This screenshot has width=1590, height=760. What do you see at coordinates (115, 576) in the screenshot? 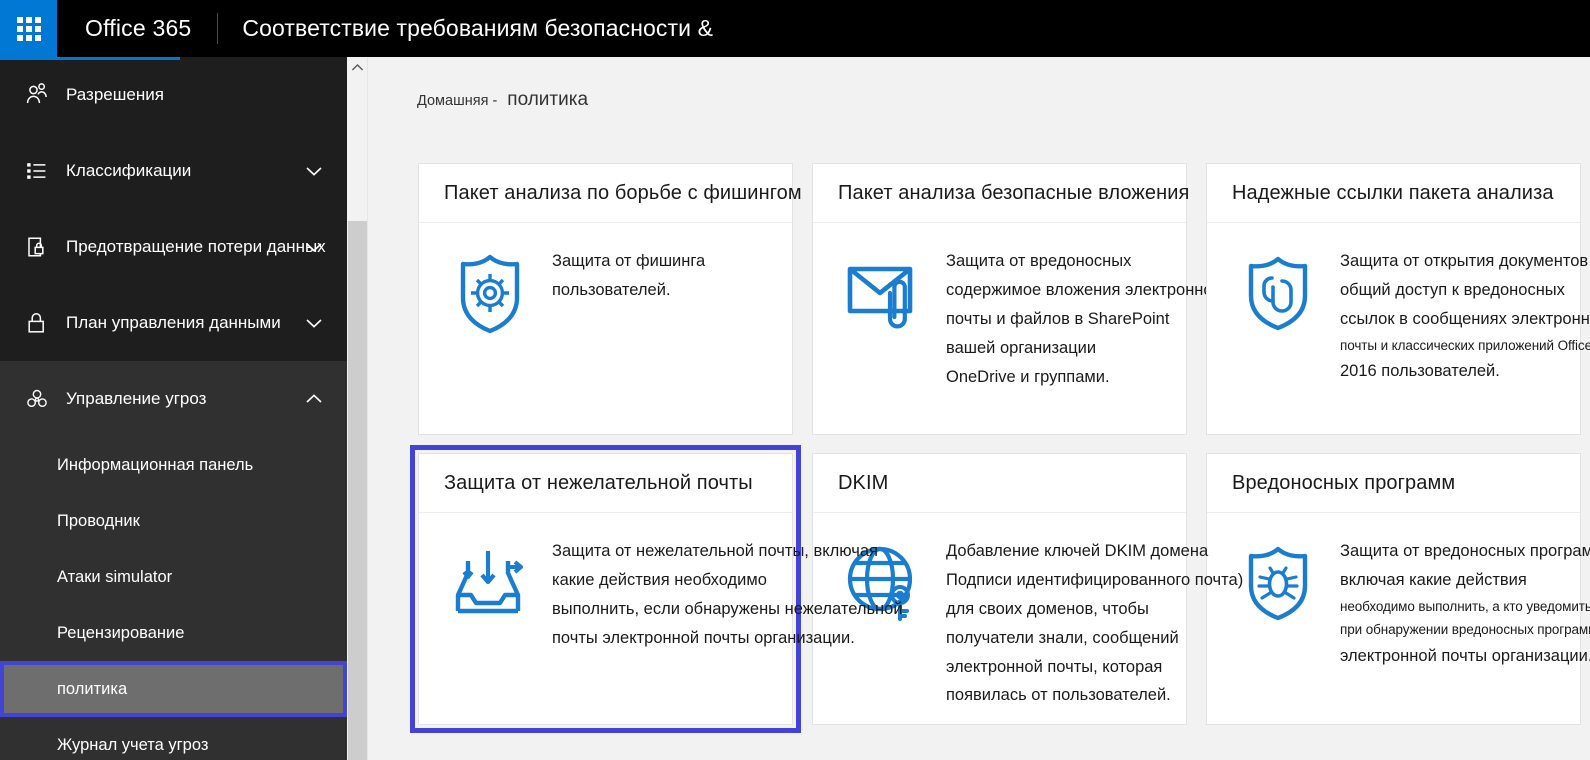
I see `sidebar-subitem-label: Атаки simulator` at bounding box center [115, 576].